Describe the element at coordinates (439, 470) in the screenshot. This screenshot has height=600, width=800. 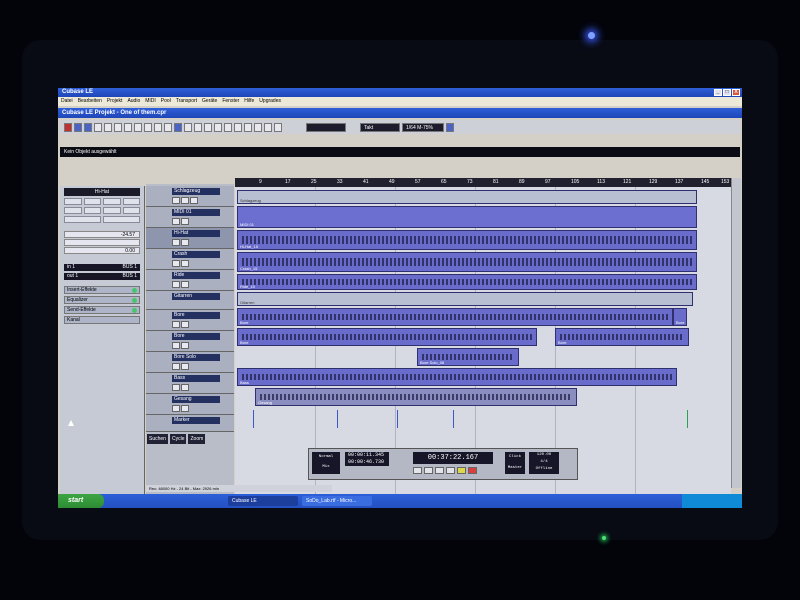
I see `transport-cycle-icon` at that location.